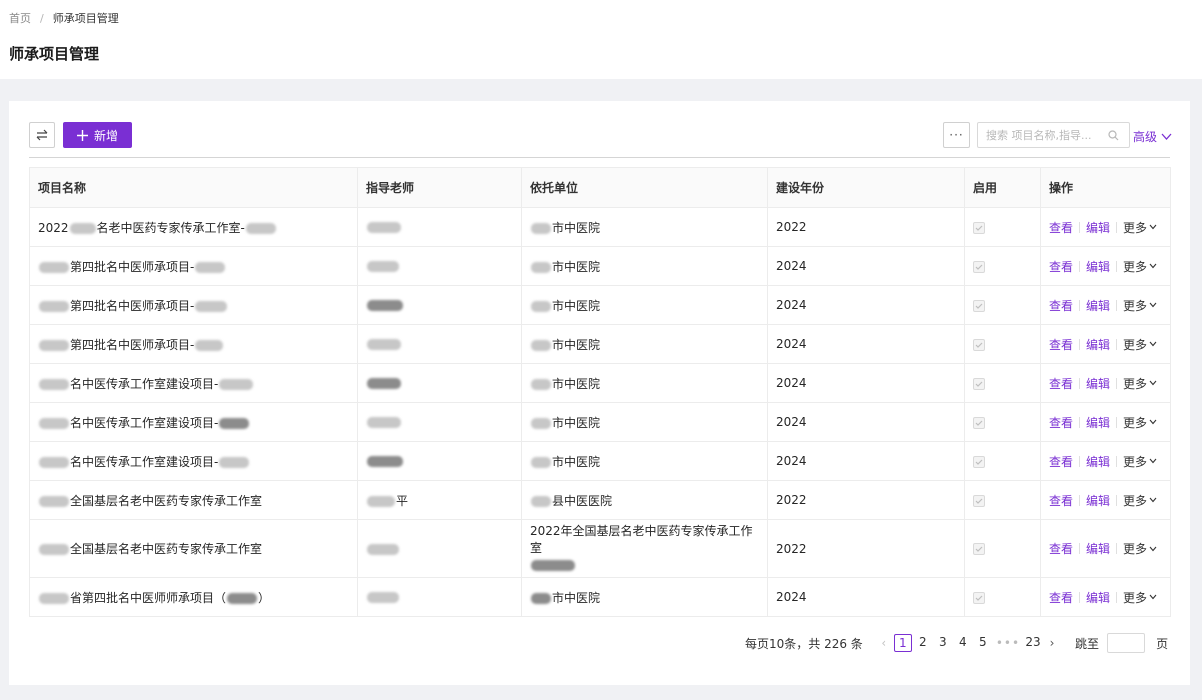  I want to click on unit-name: 市中医院, so click(576, 227).